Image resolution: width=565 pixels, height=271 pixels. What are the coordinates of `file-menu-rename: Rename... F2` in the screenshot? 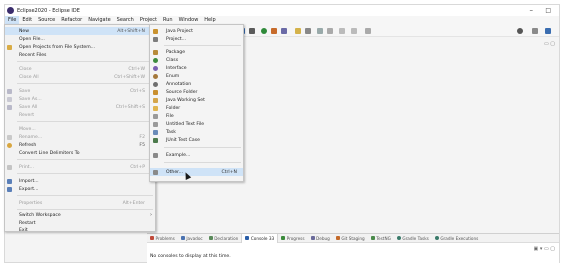 It's located at (80, 137).